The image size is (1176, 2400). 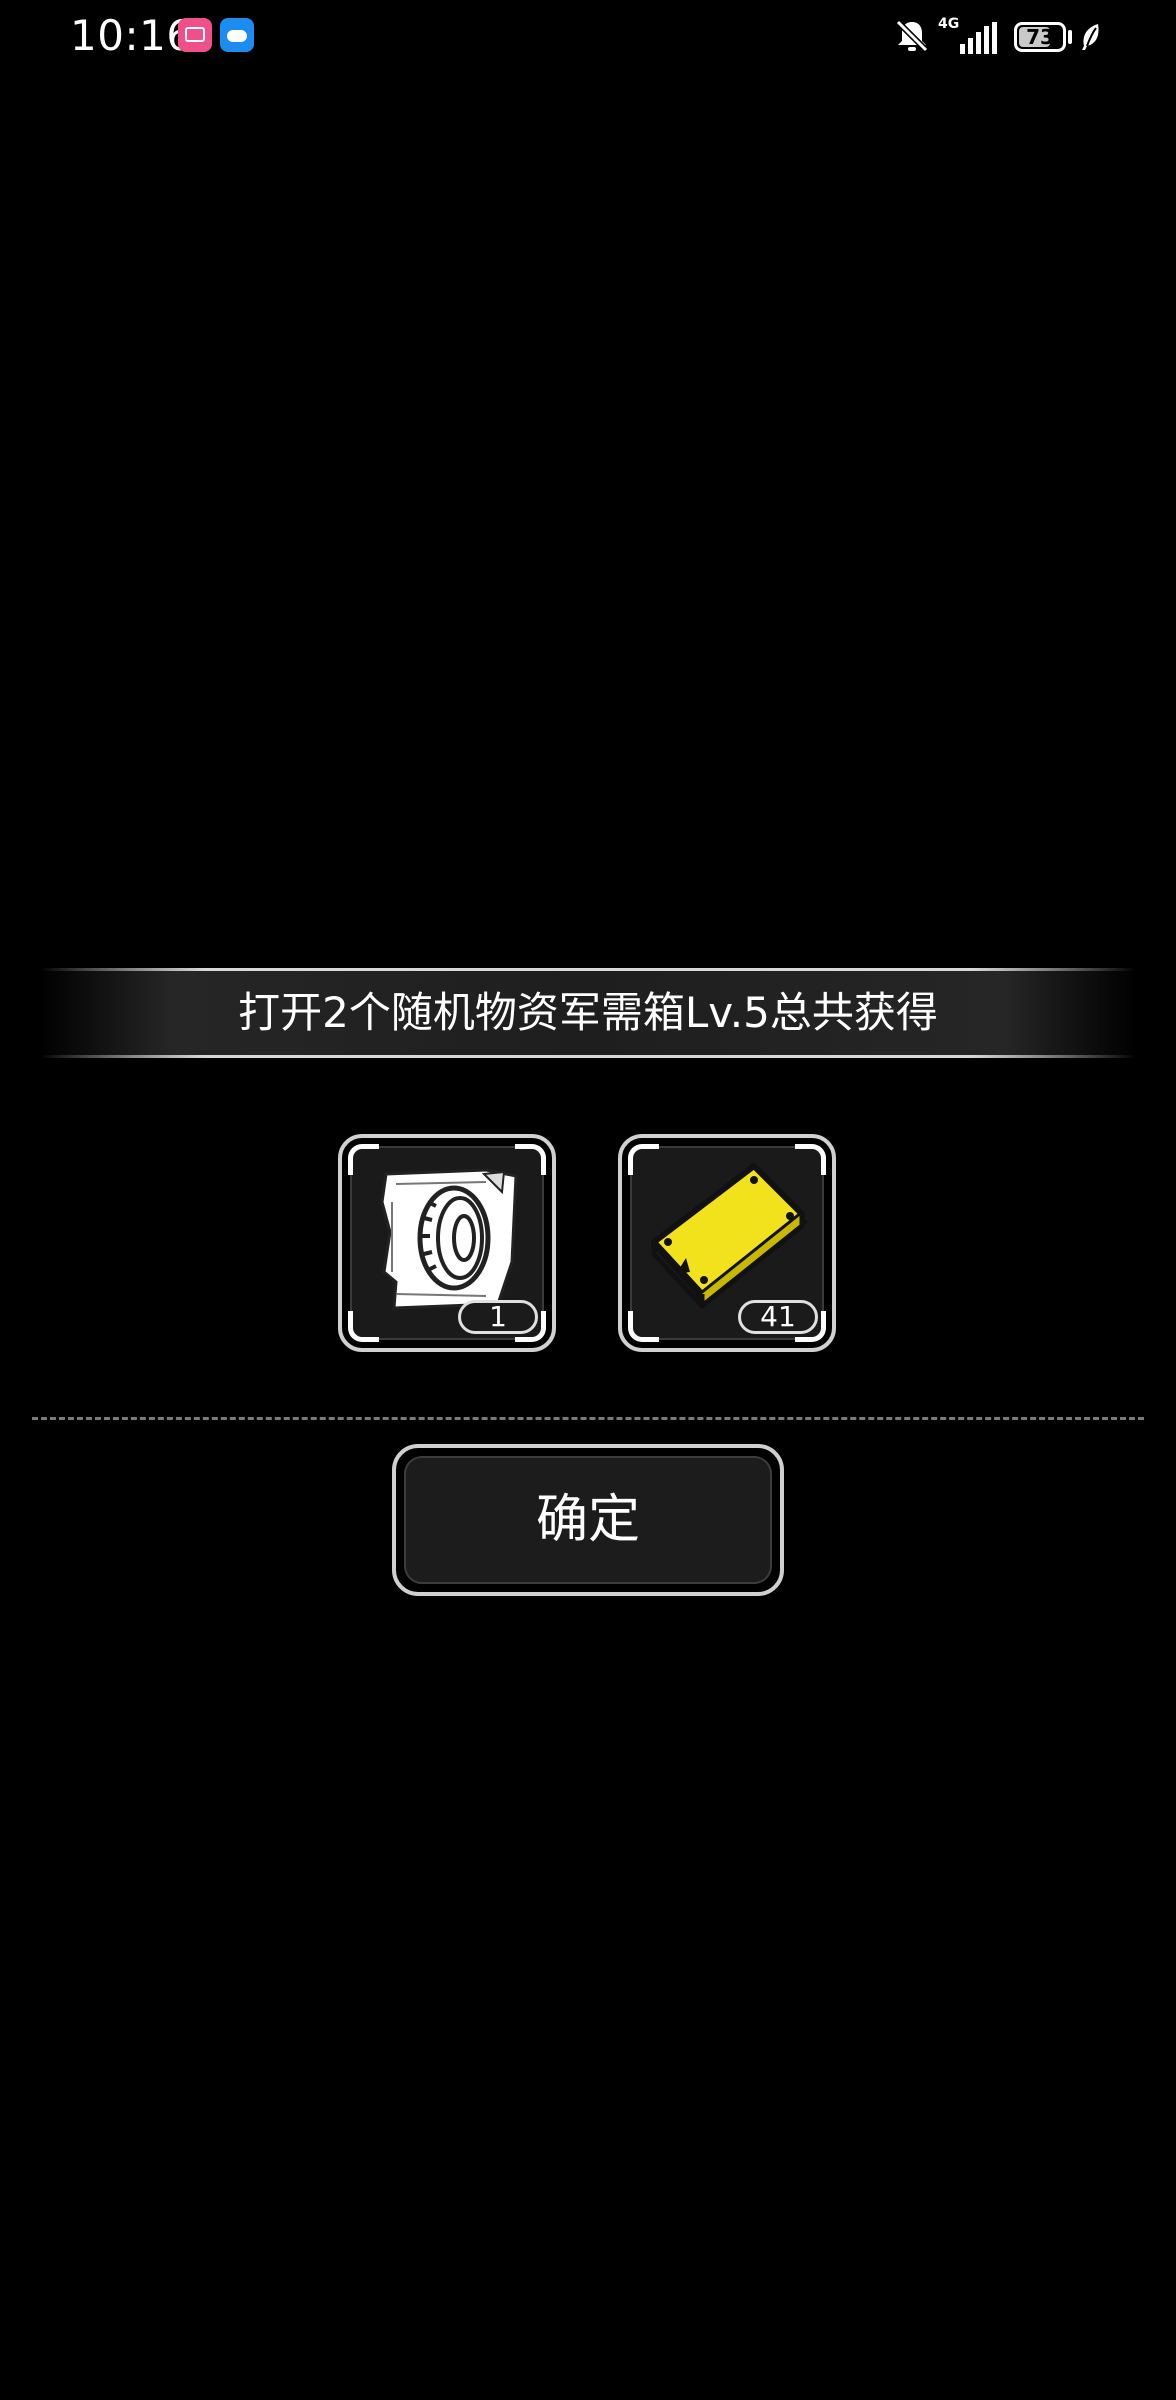 I want to click on weather-app-icon, so click(x=237, y=35).